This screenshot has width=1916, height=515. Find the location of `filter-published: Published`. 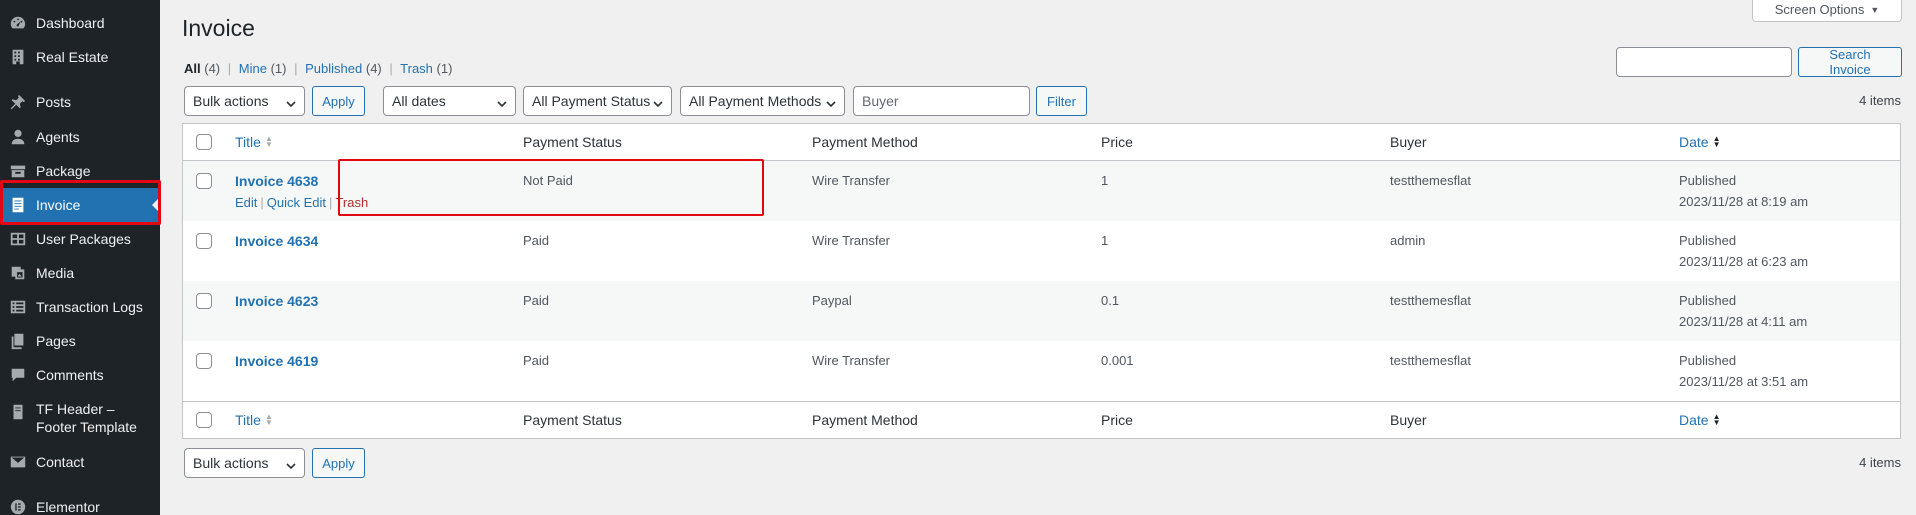

filter-published: Published is located at coordinates (333, 68).